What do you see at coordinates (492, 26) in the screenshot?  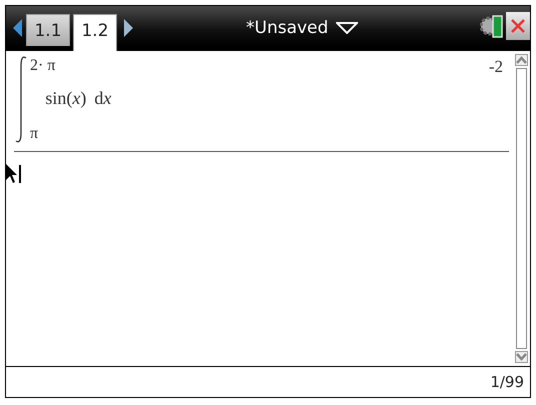 I see `settings-battery-icon` at bounding box center [492, 26].